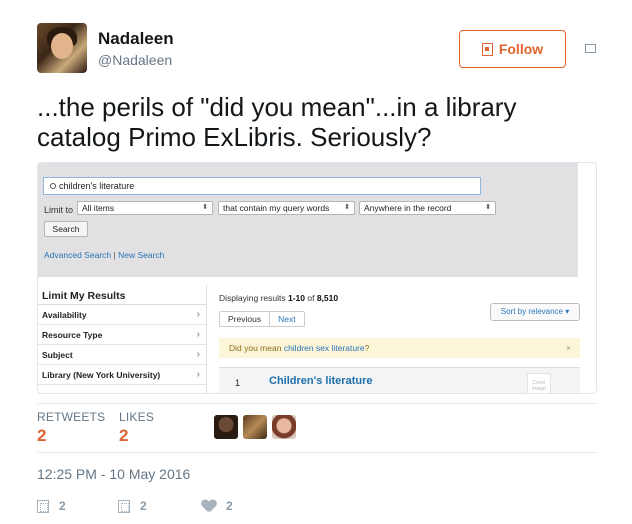  I want to click on scope-select-value: Anywhere in the record, so click(408, 208).